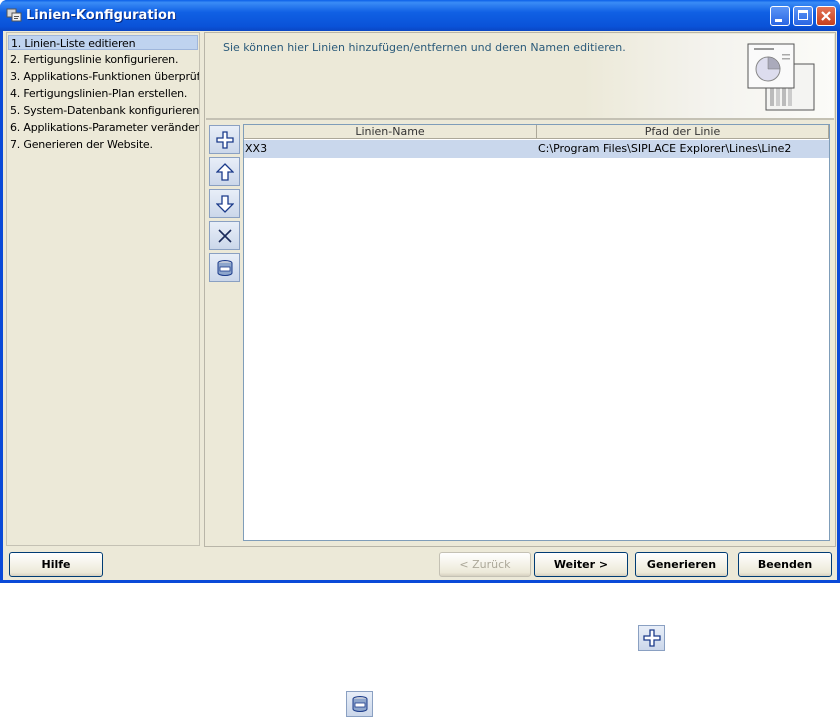  I want to click on minimize-button, so click(780, 16).